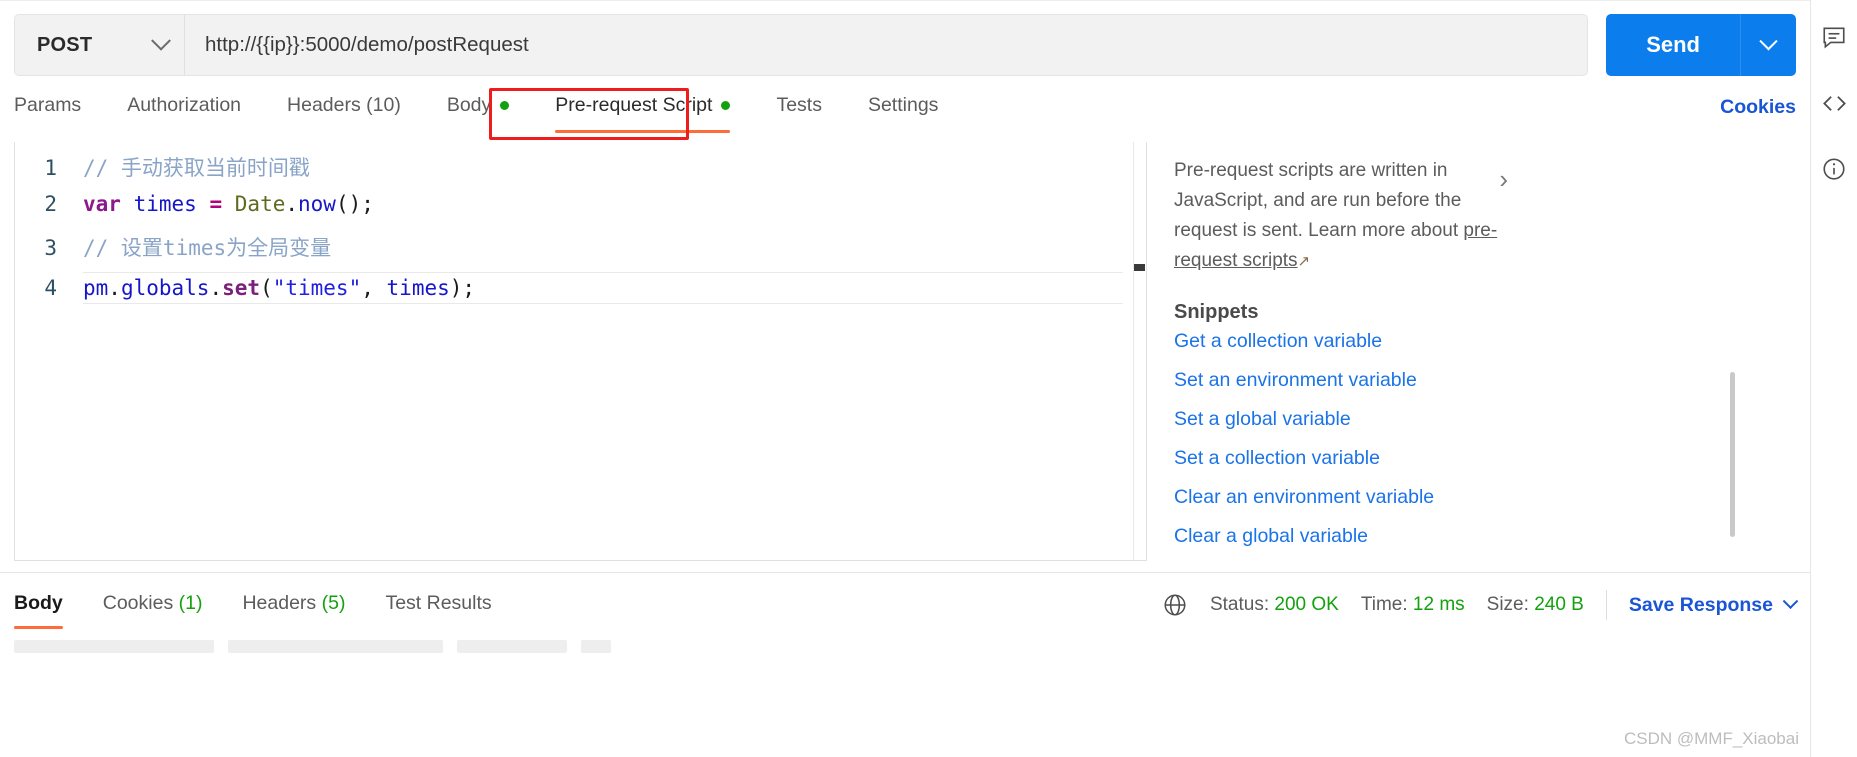  I want to click on code-token: // 手动获取当前时间戳, so click(196, 168).